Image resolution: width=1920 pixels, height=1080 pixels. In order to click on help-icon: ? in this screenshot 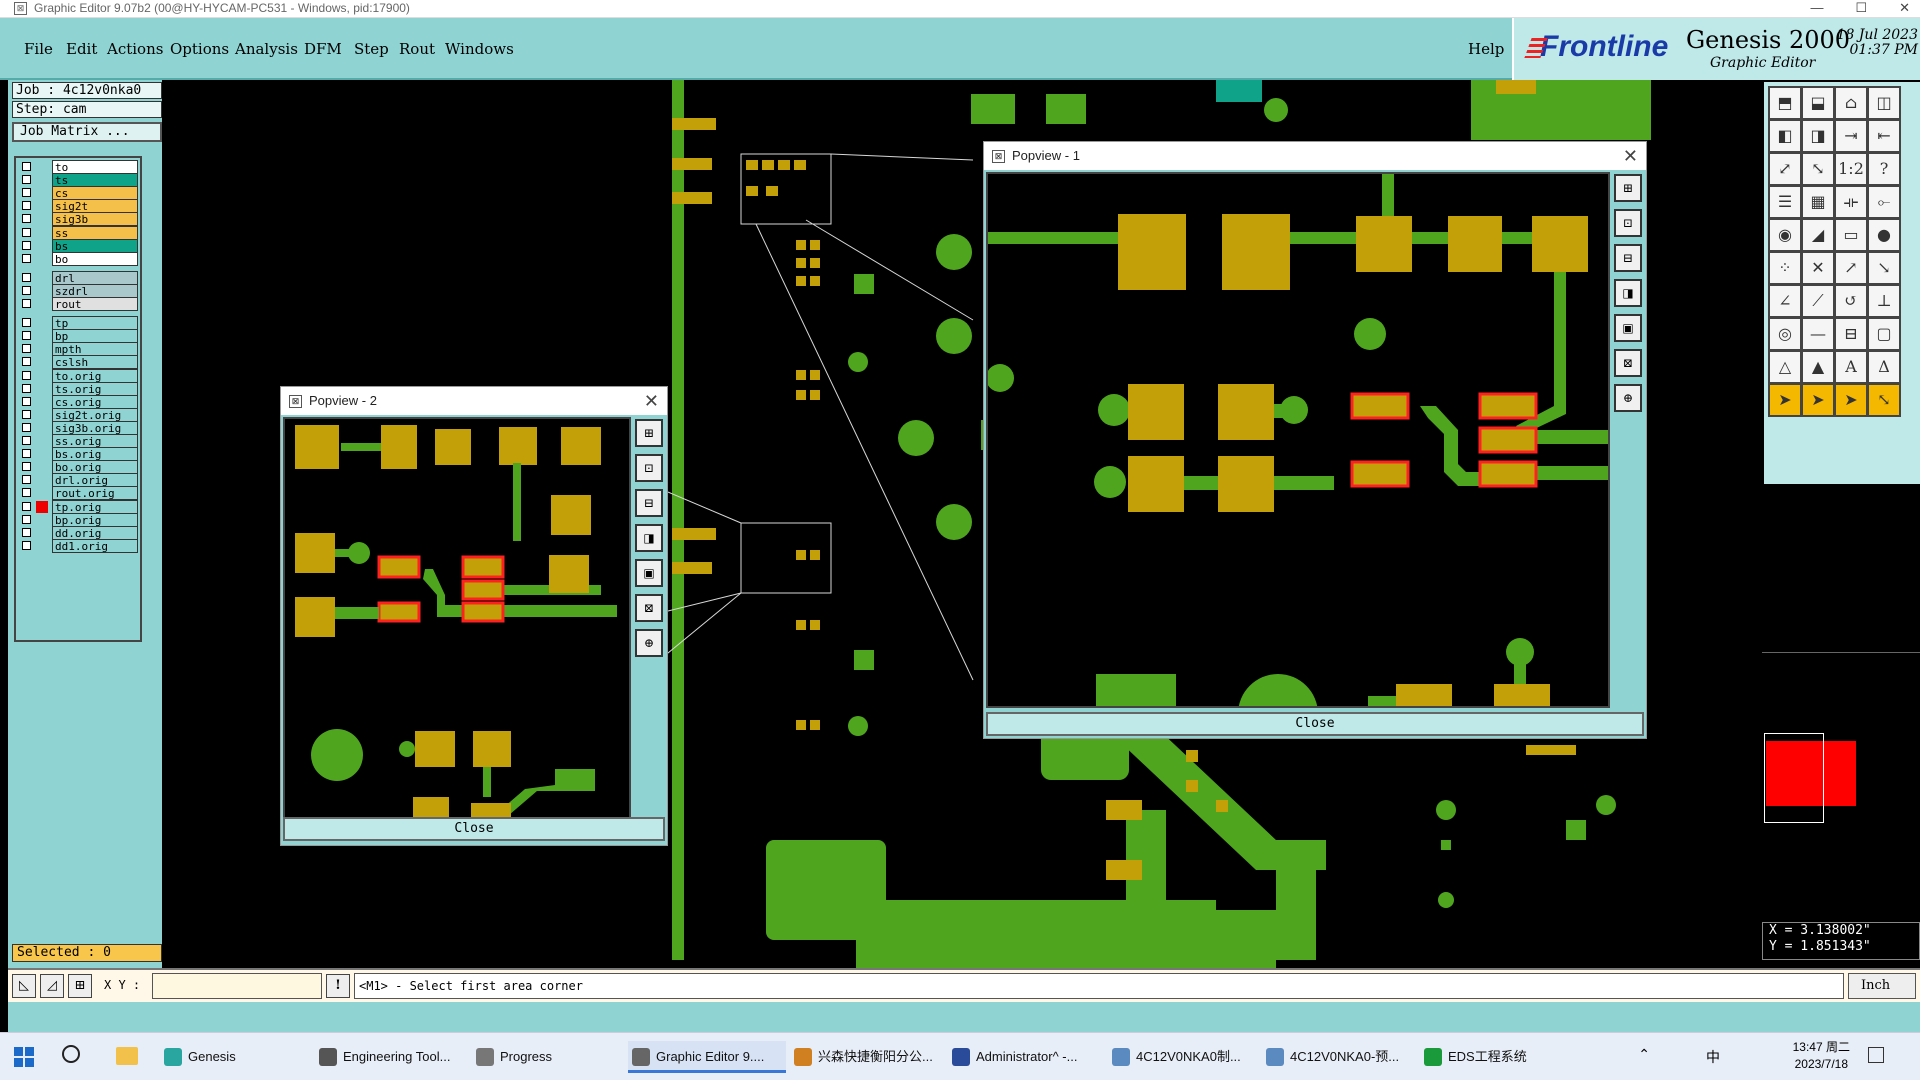, I will do `click(1884, 169)`.